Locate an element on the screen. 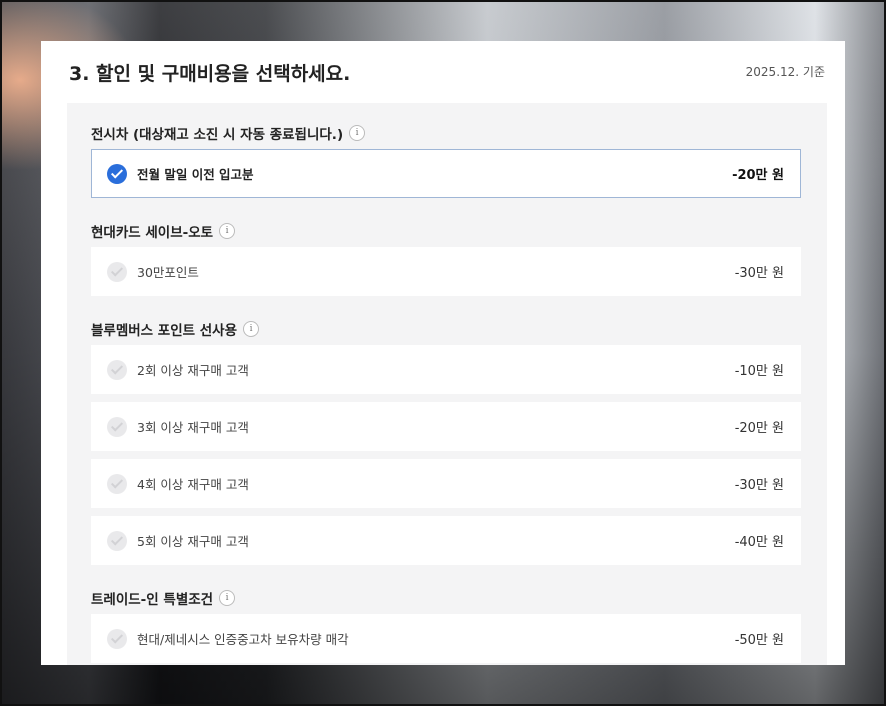 Image resolution: width=886 pixels, height=706 pixels. option-repurchase-5: 5회 이상 재구매 고객 -40만 원 is located at coordinates (446, 540).